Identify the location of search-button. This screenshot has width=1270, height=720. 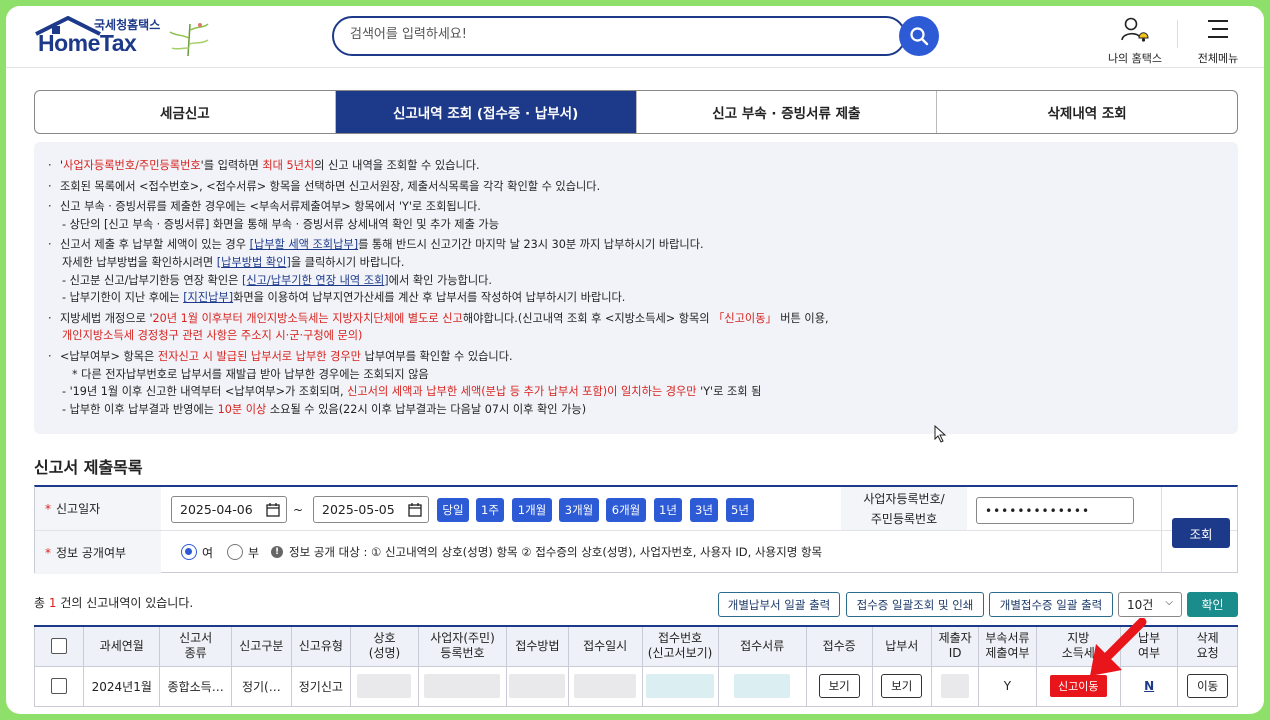
(919, 36).